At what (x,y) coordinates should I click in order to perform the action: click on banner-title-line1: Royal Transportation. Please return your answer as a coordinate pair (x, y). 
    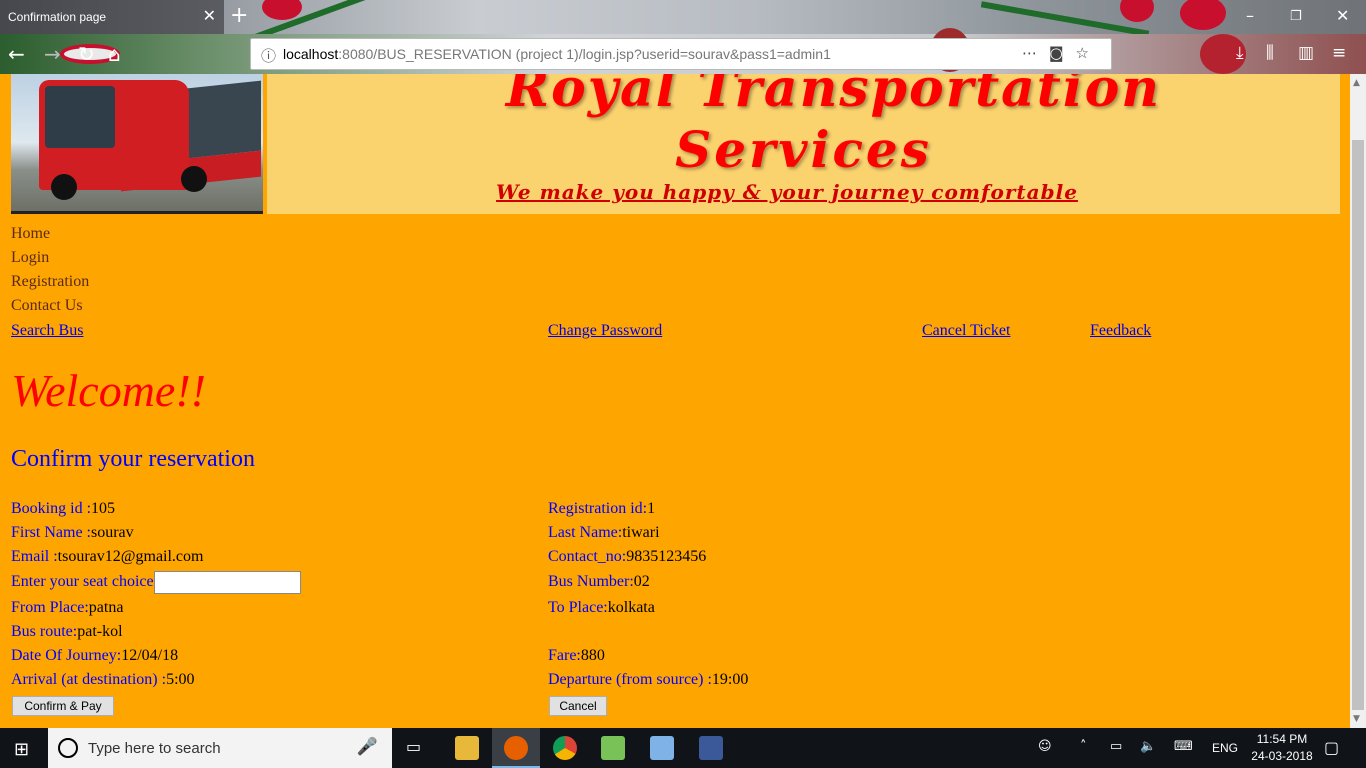
    Looking at the image, I should click on (833, 96).